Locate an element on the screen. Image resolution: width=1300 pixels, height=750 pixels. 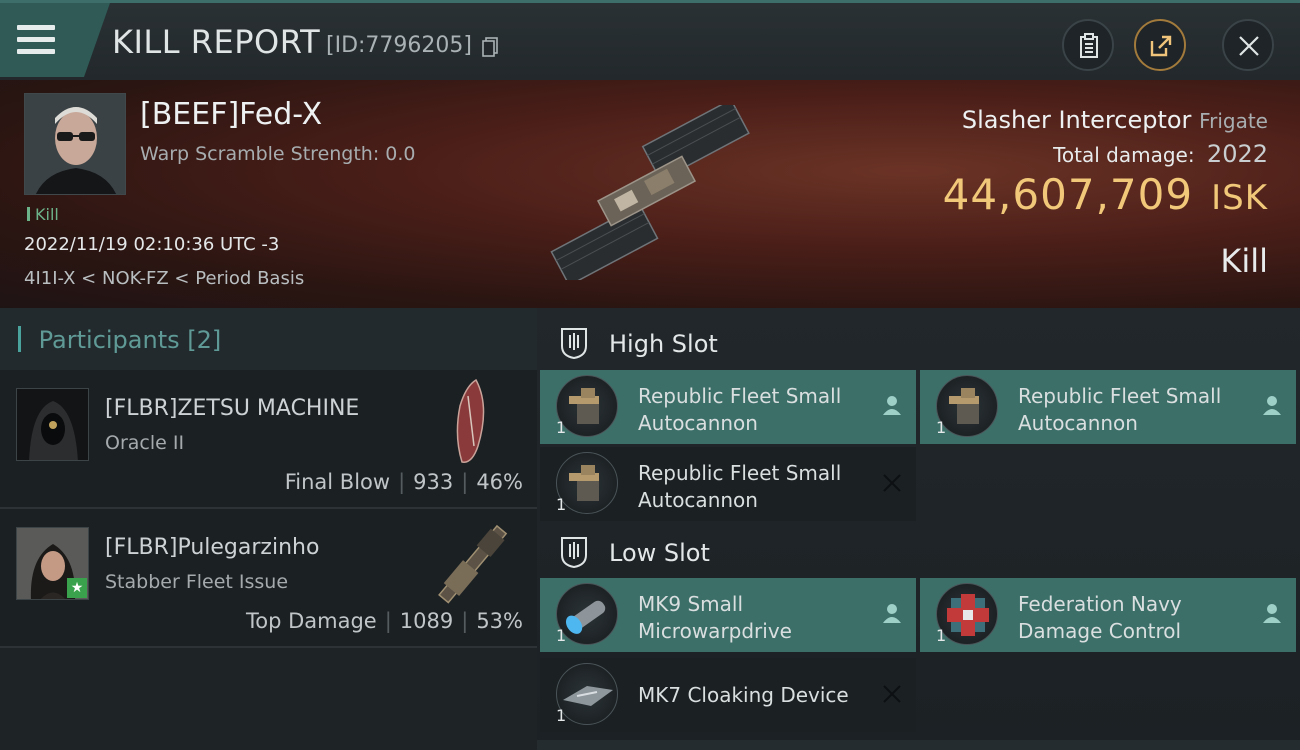
stabber-ship-icon is located at coordinates (472, 565).